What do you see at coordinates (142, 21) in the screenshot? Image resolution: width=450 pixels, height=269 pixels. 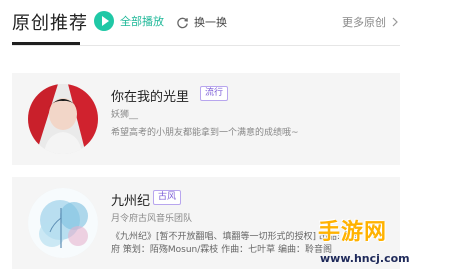 I see `play-all-label: 全部播放` at bounding box center [142, 21].